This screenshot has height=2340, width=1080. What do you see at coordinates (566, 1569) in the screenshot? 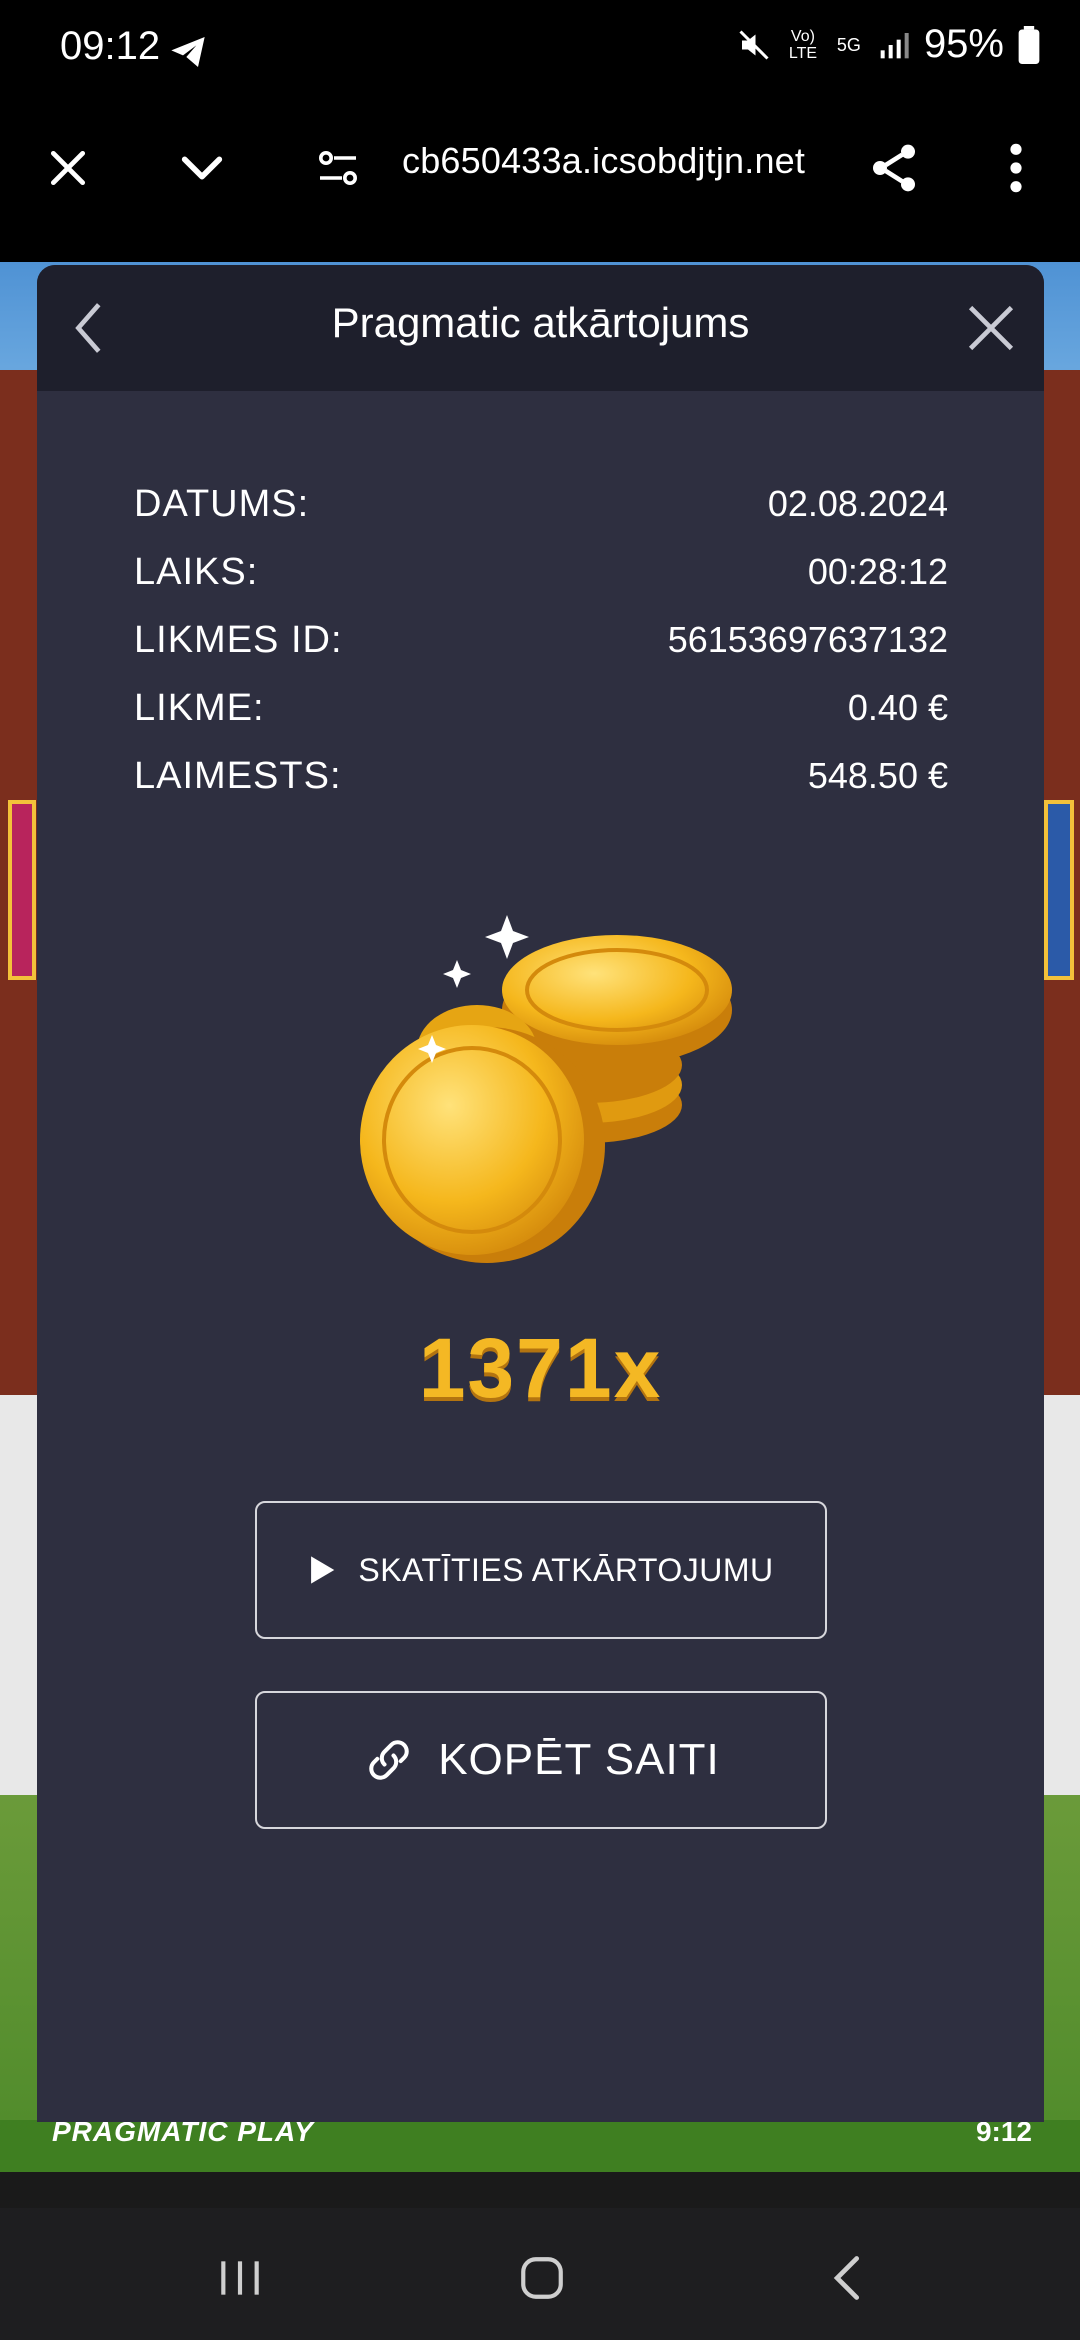
I see `watch-replay-label: SKATĪTIES ATKĀRTOJUMU` at bounding box center [566, 1569].